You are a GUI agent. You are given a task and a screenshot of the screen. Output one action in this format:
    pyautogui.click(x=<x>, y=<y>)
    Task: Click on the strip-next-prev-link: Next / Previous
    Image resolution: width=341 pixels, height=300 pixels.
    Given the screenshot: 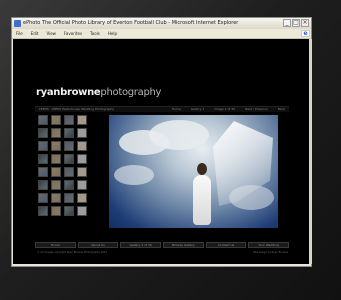 What is the action you would take?
    pyautogui.click(x=256, y=109)
    